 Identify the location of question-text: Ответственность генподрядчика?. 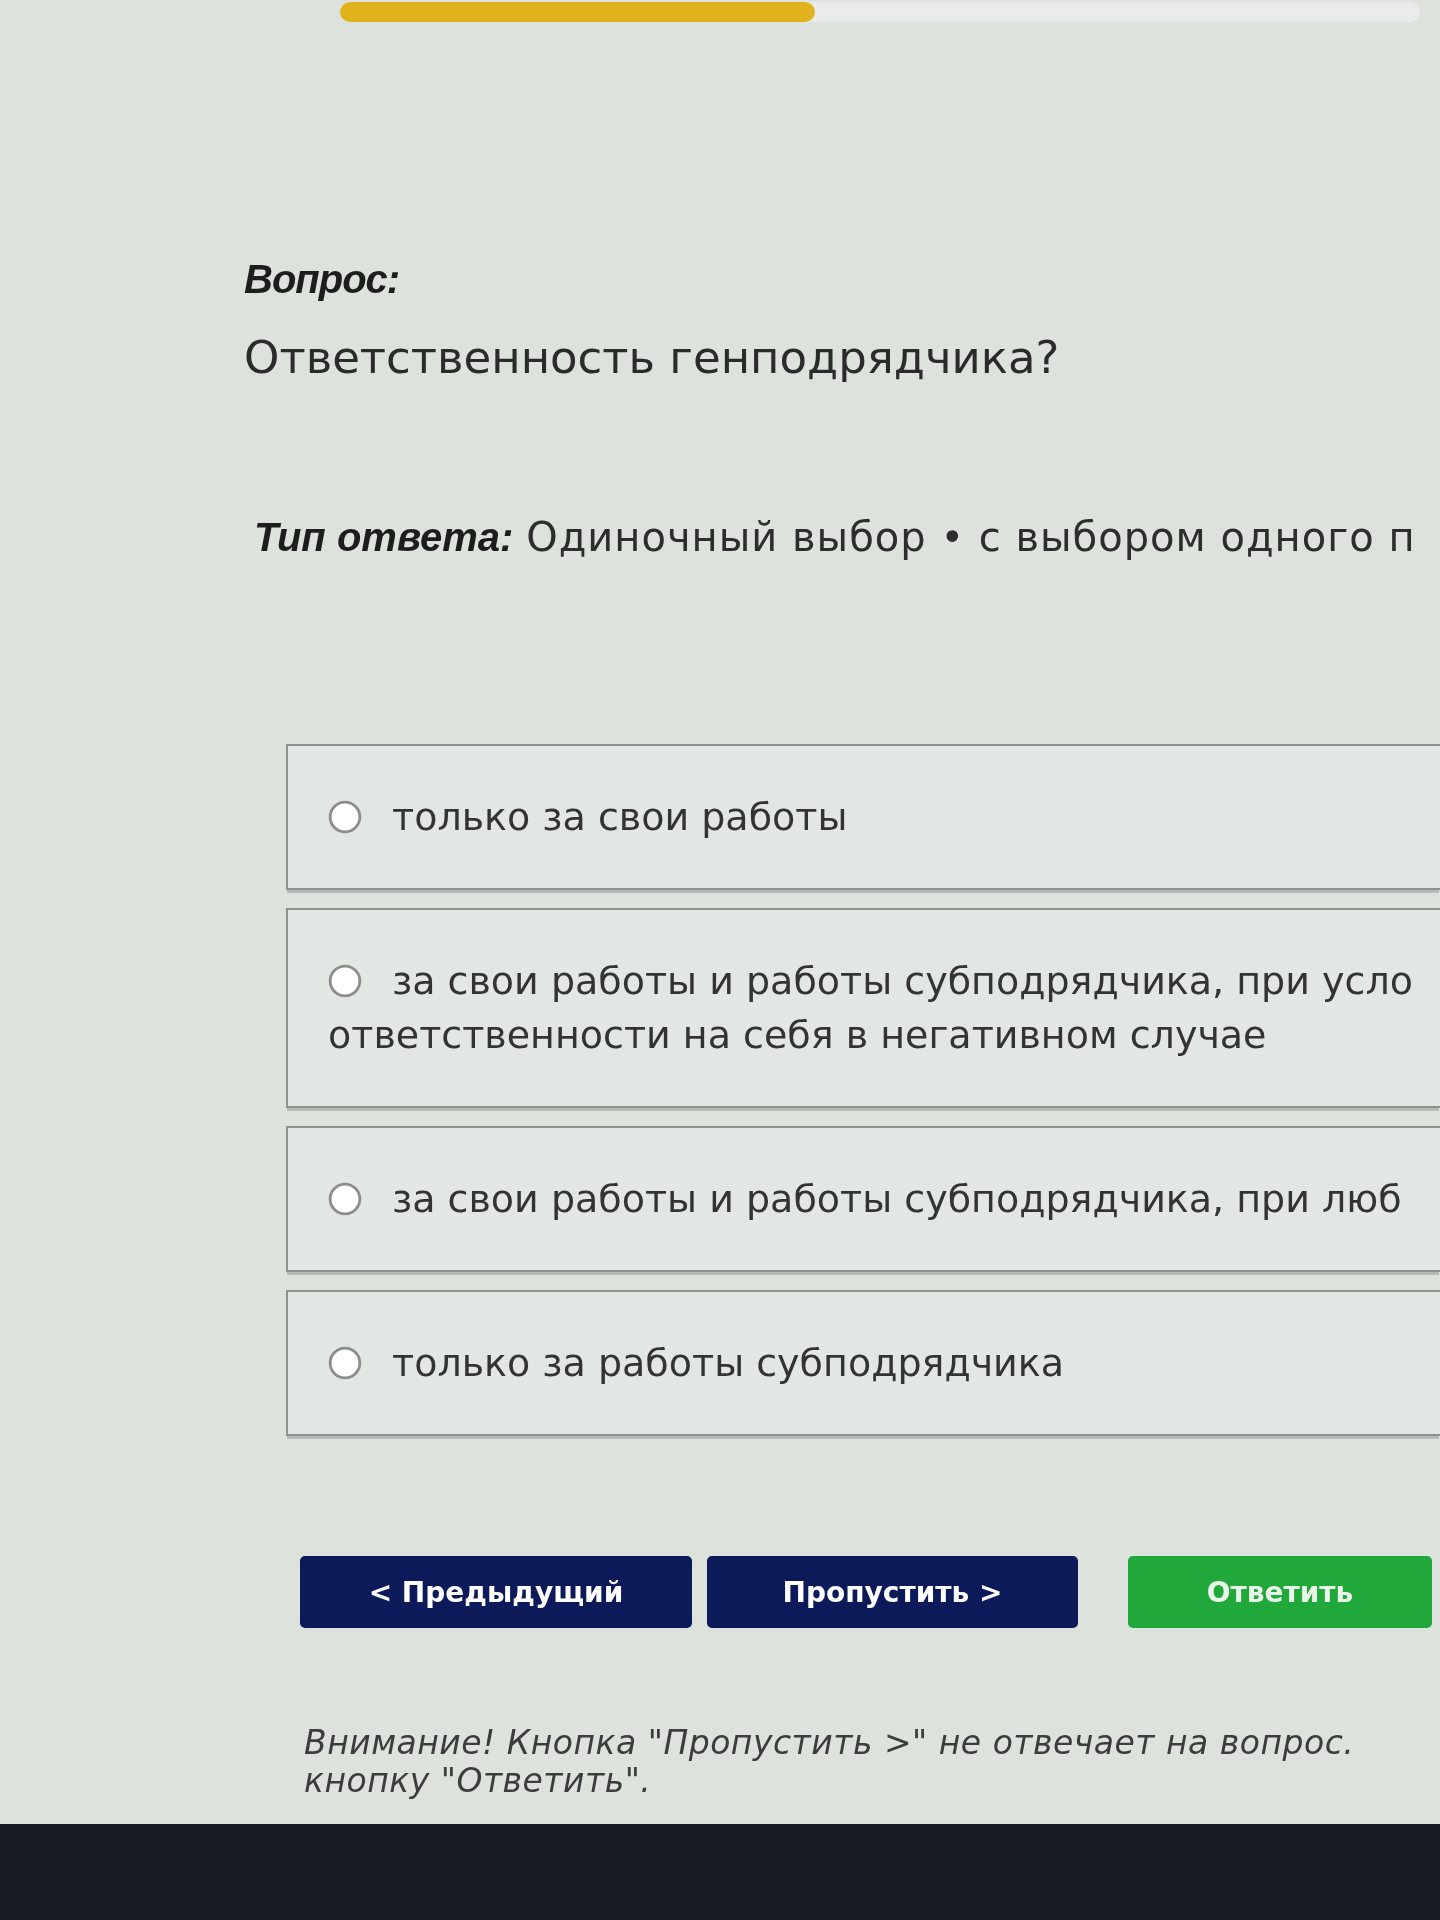
(652, 358).